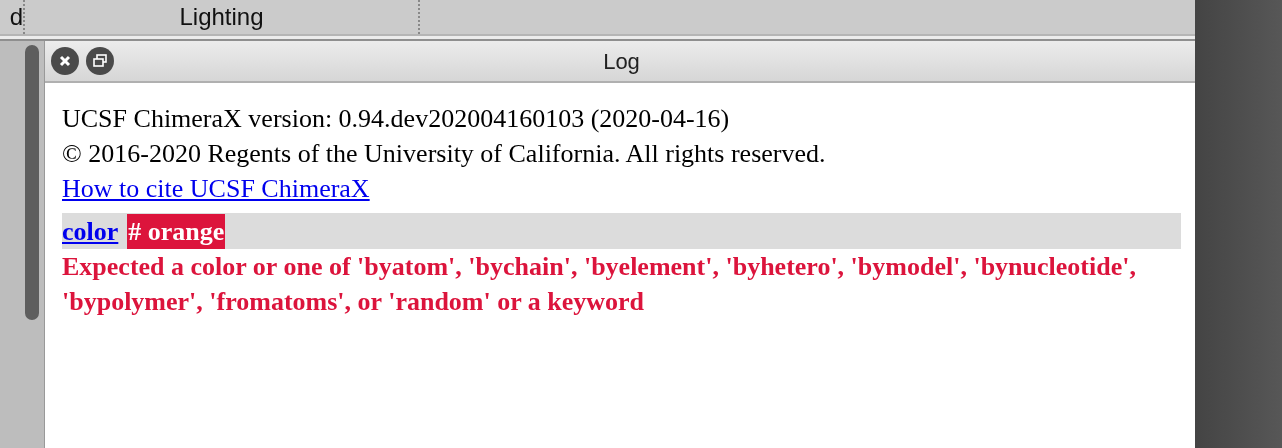 This screenshot has height=448, width=1282. What do you see at coordinates (32, 182) in the screenshot?
I see `scrollbar-thumb` at bounding box center [32, 182].